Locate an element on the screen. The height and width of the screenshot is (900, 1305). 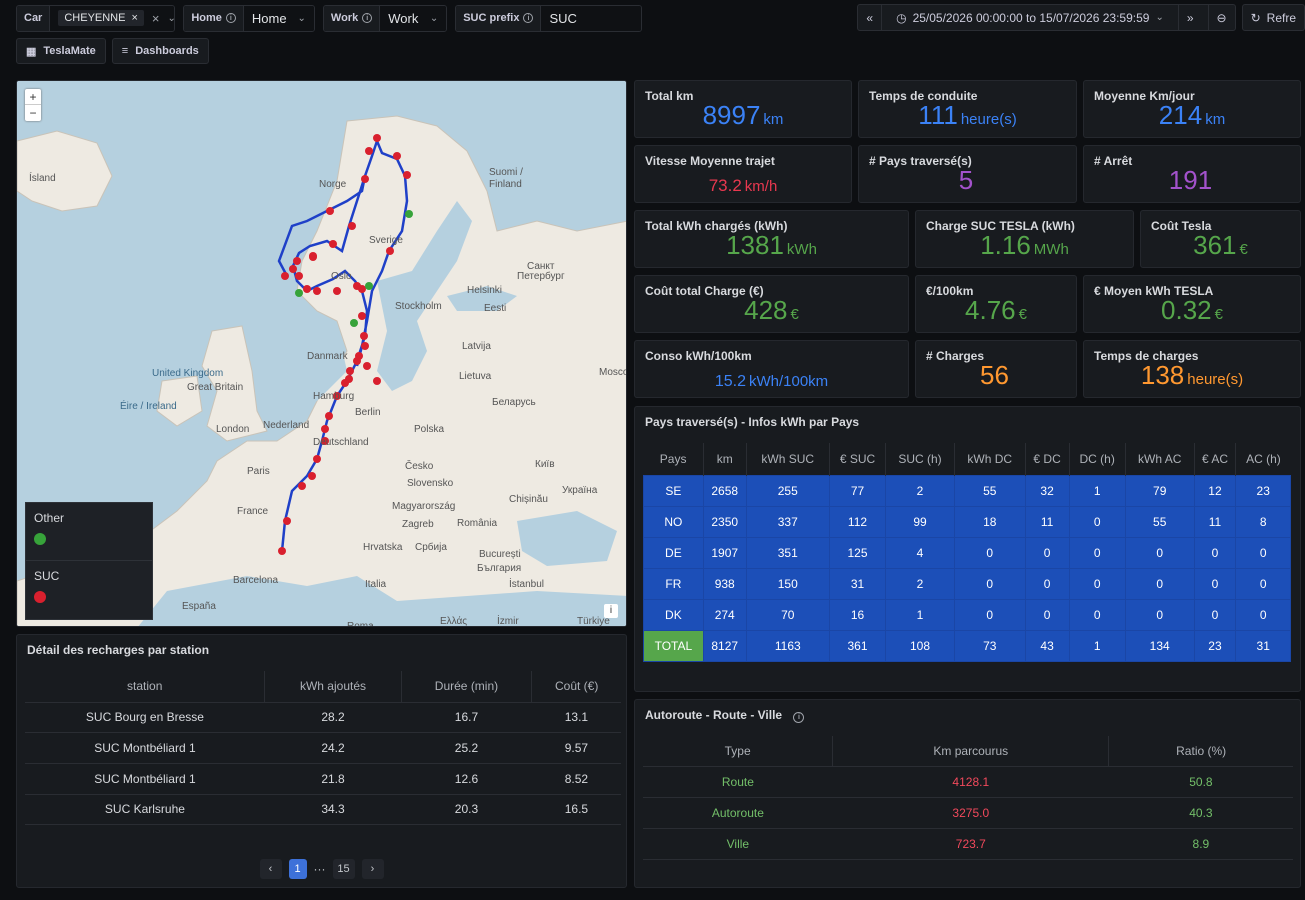
zoom-out-icon: ⊖ is located at coordinates (1221, 17).